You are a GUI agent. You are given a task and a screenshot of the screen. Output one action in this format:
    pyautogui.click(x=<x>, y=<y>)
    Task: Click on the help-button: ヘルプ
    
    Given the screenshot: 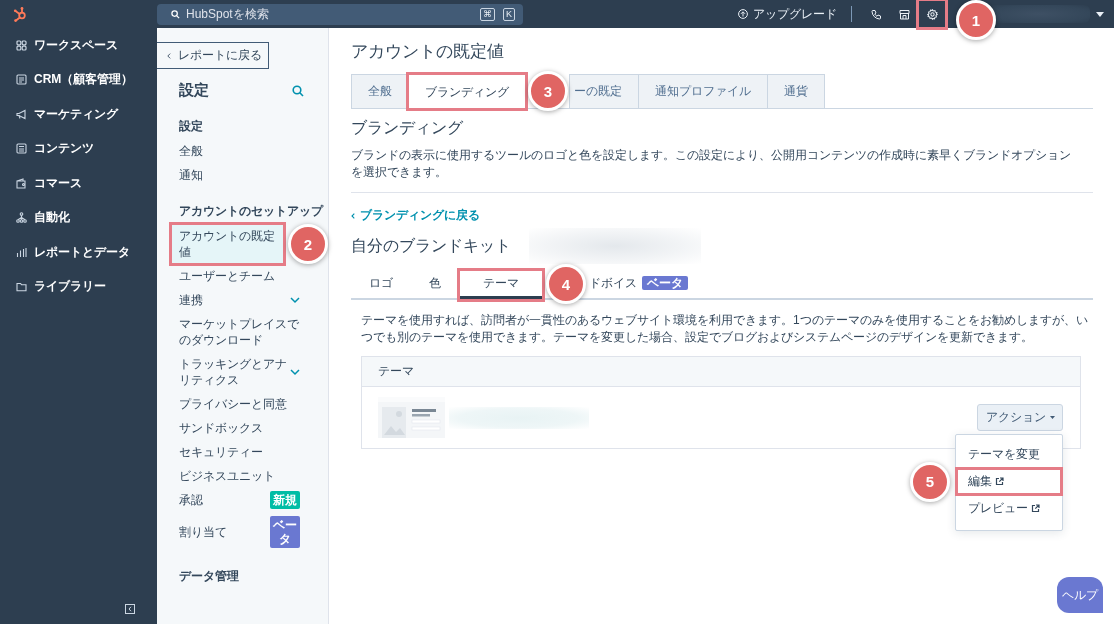 What is the action you would take?
    pyautogui.click(x=1080, y=595)
    